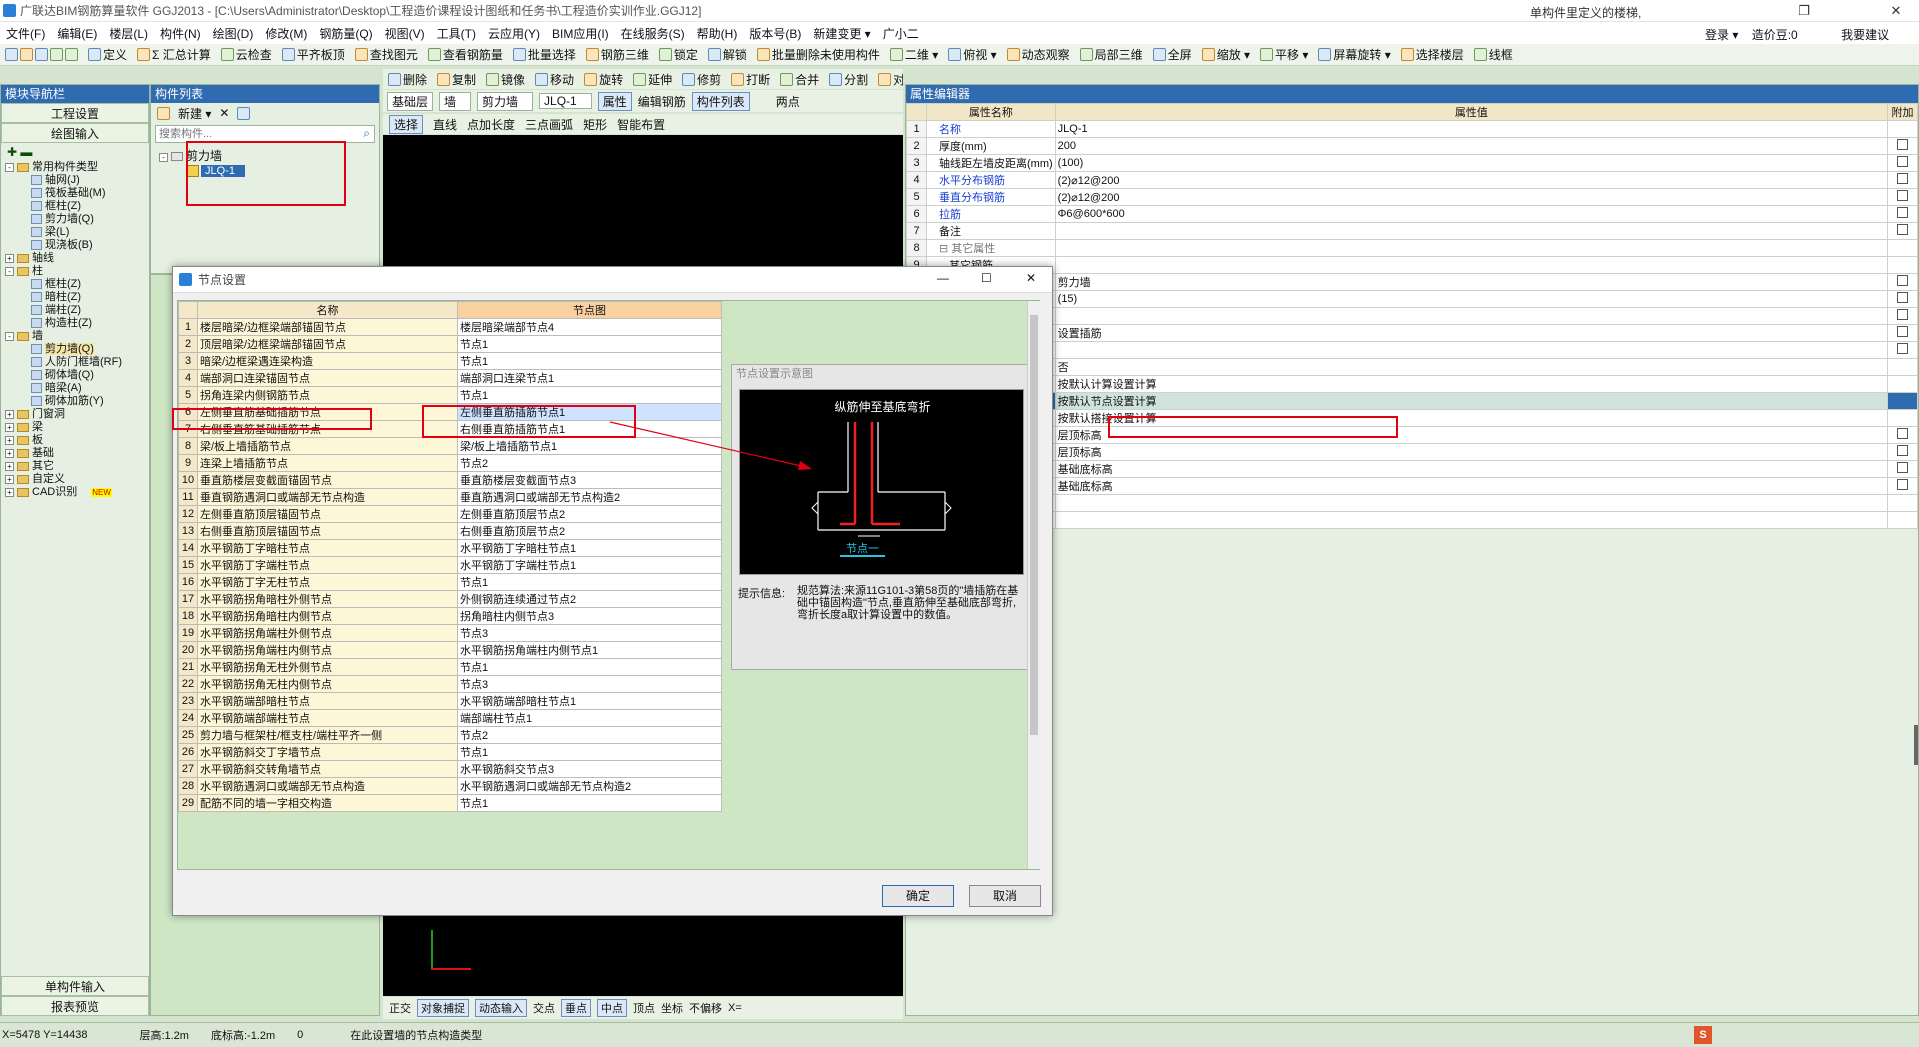 The height and width of the screenshot is (1047, 1919). Describe the element at coordinates (450, 769) in the screenshot. I see `node-row: 27 水平钢筋斜交转角墙节点 水平钢筋斜交节点3` at that location.